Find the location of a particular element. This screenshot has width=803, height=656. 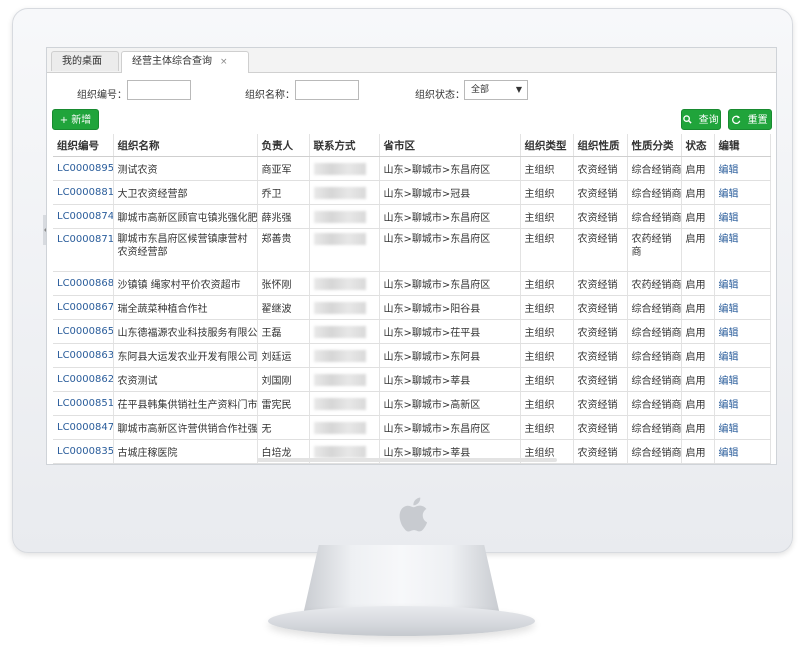

horizontal-scrollbar is located at coordinates (407, 460).